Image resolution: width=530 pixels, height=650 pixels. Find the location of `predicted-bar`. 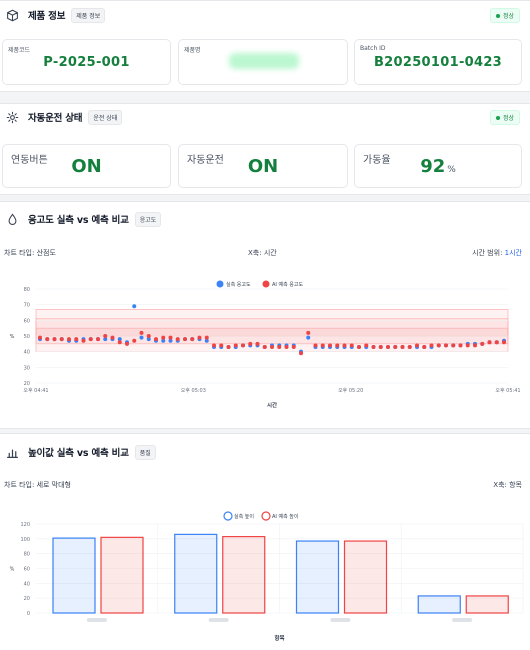

predicted-bar is located at coordinates (365, 577).